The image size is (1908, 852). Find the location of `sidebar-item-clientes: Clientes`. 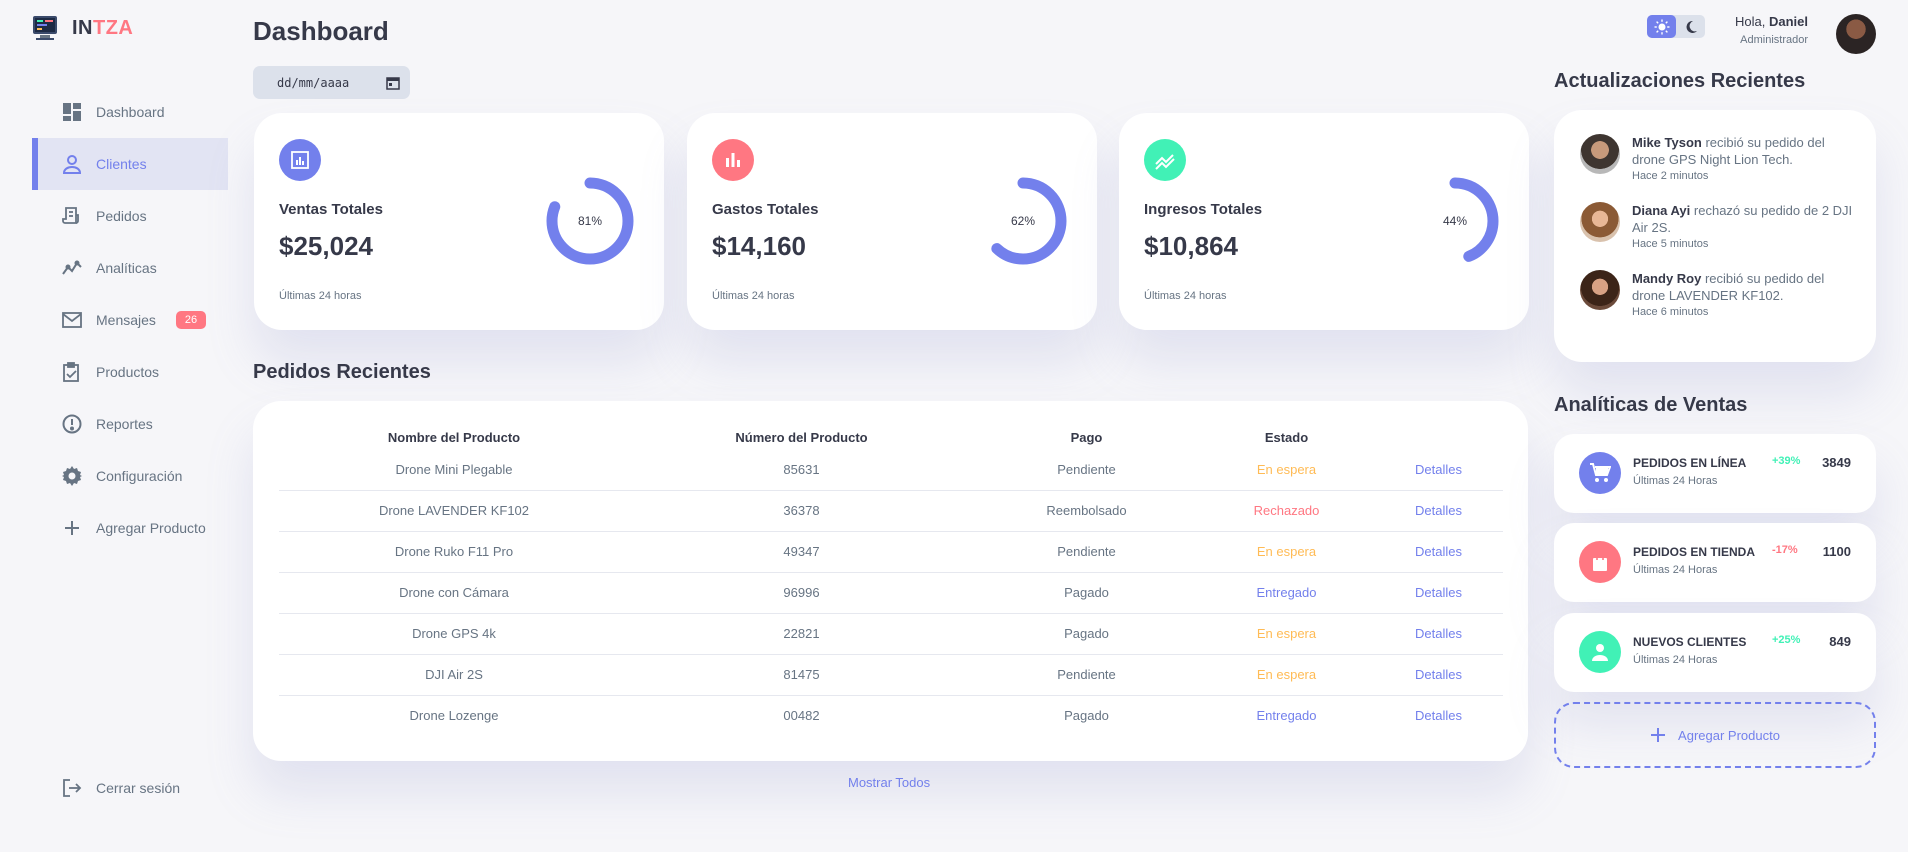

sidebar-item-clientes: Clientes is located at coordinates (130, 164).